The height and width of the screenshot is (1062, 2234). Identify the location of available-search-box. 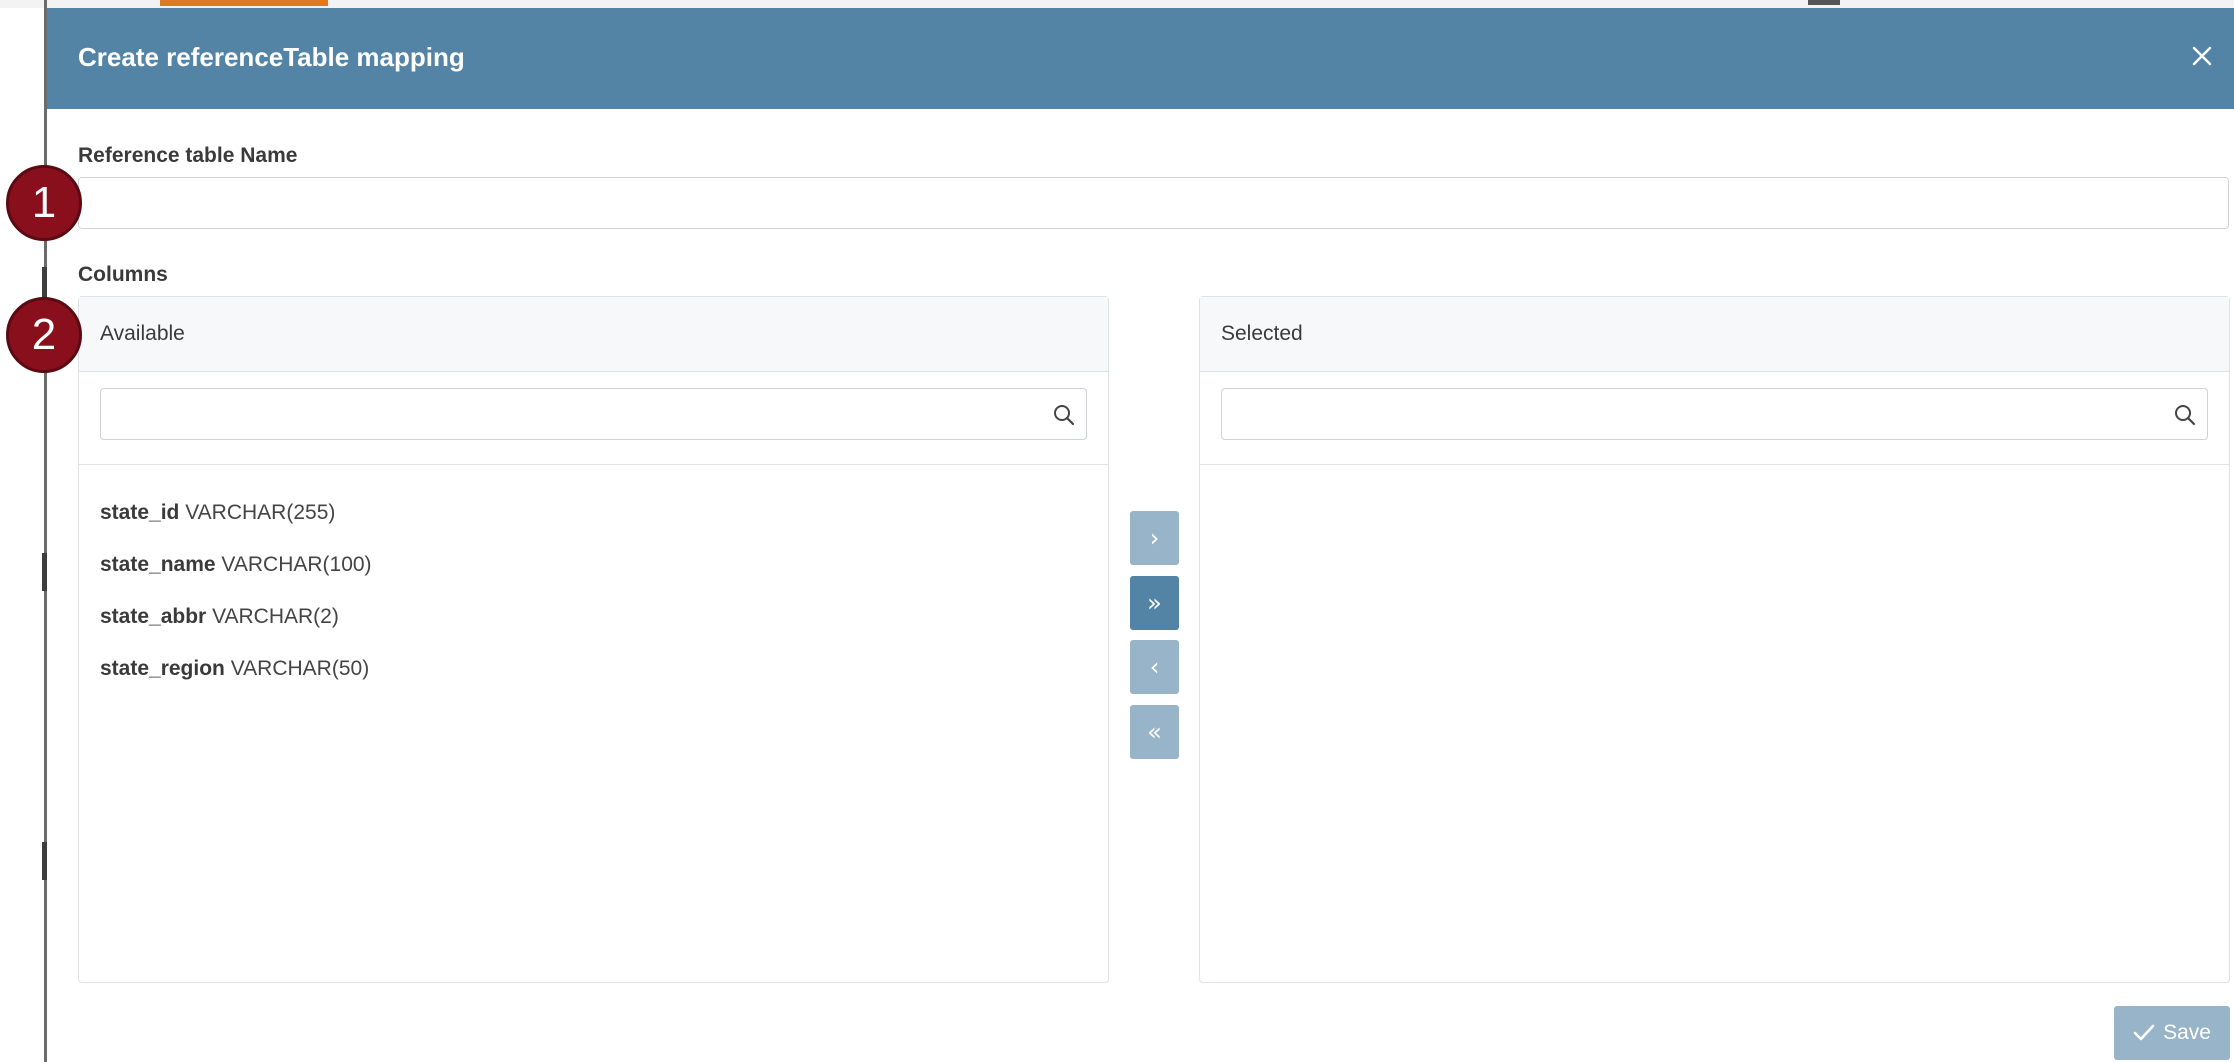
(593, 414).